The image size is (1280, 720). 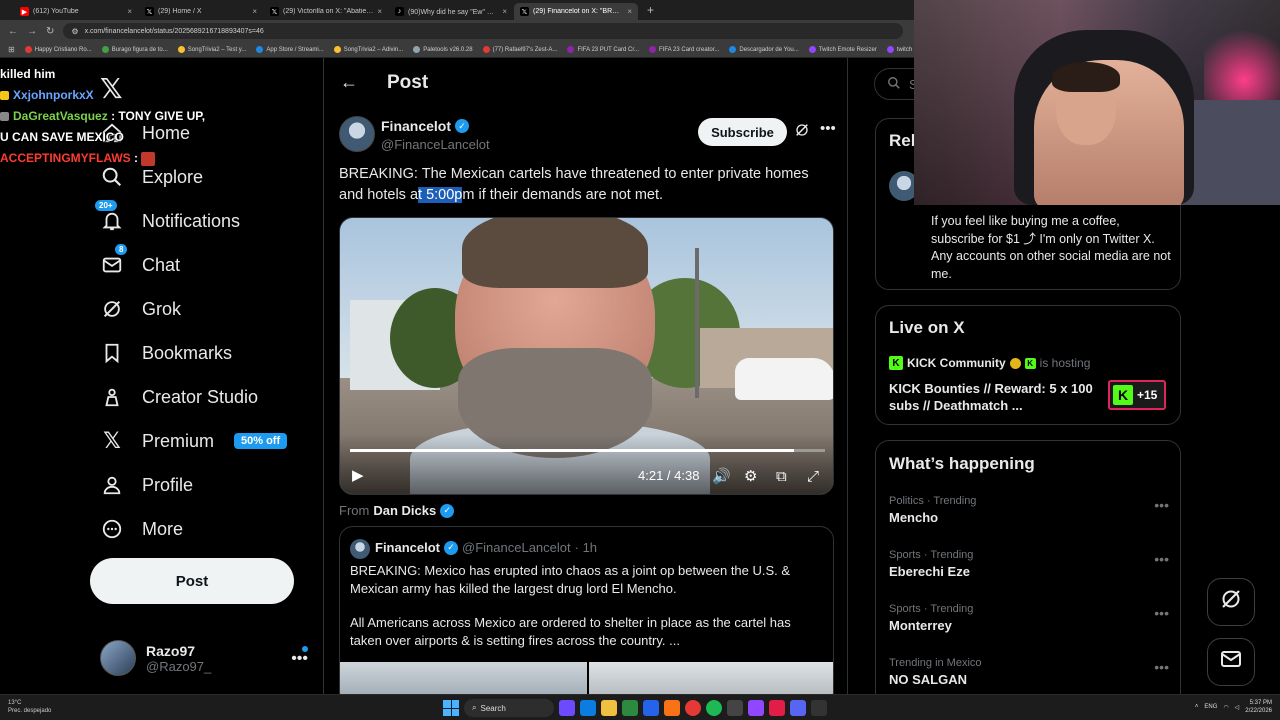 I want to click on reload-icon: ↻, so click(x=50, y=31).